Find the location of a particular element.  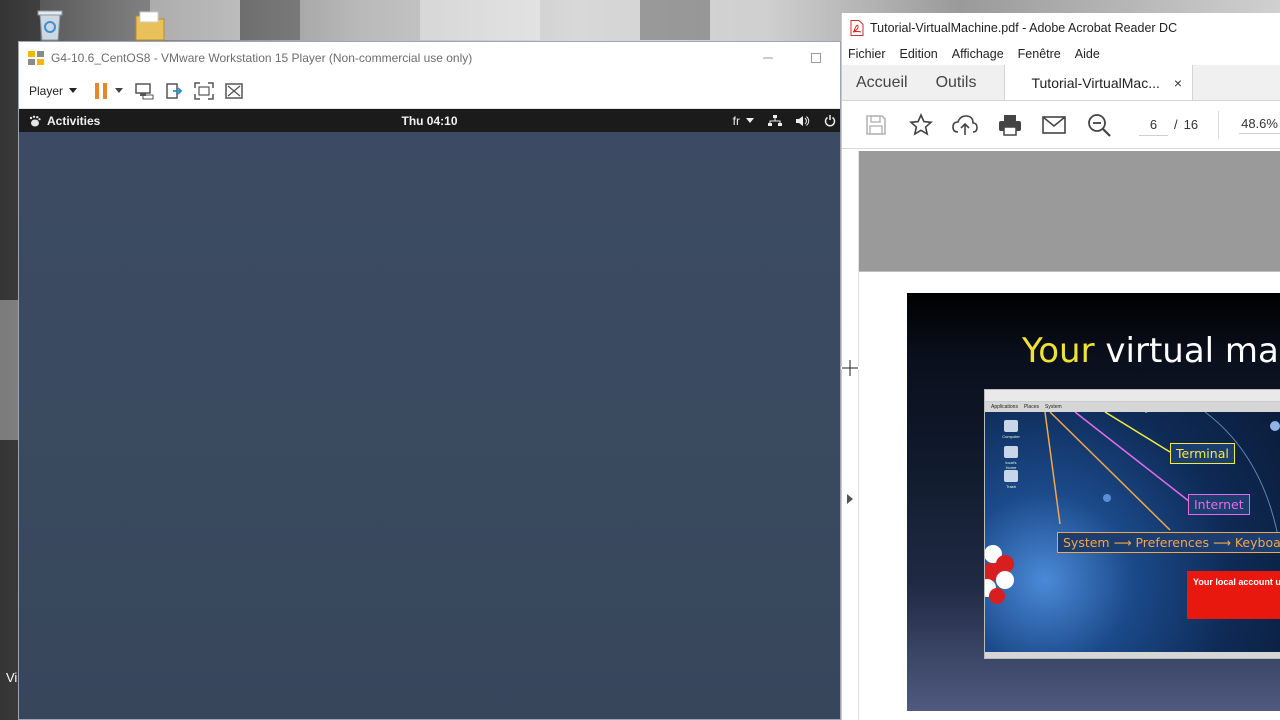

label-terminal: Terminal is located at coordinates (1202, 453).